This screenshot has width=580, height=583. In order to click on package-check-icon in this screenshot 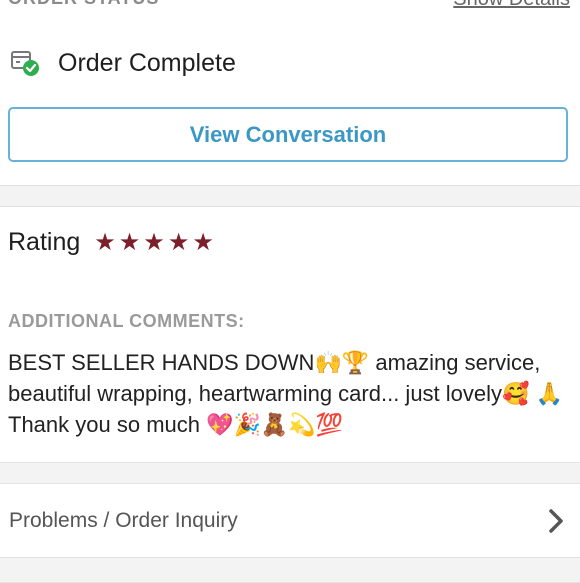, I will do `click(25, 63)`.